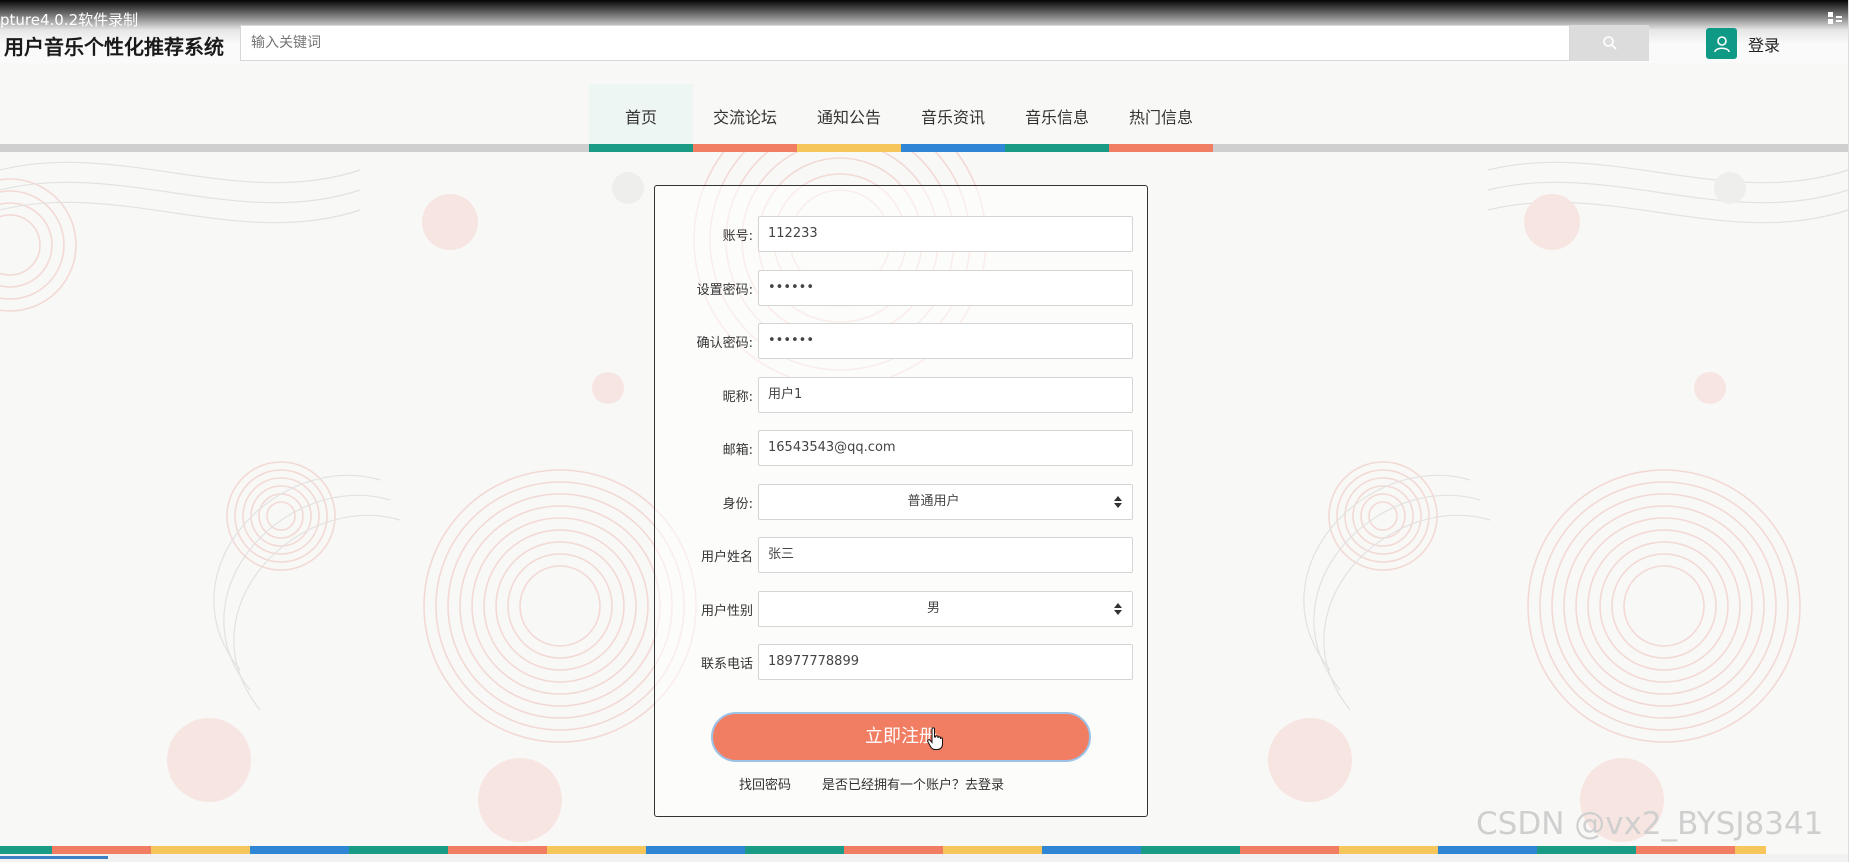 The image size is (1855, 862). I want to click on search-icon, so click(1609, 43).